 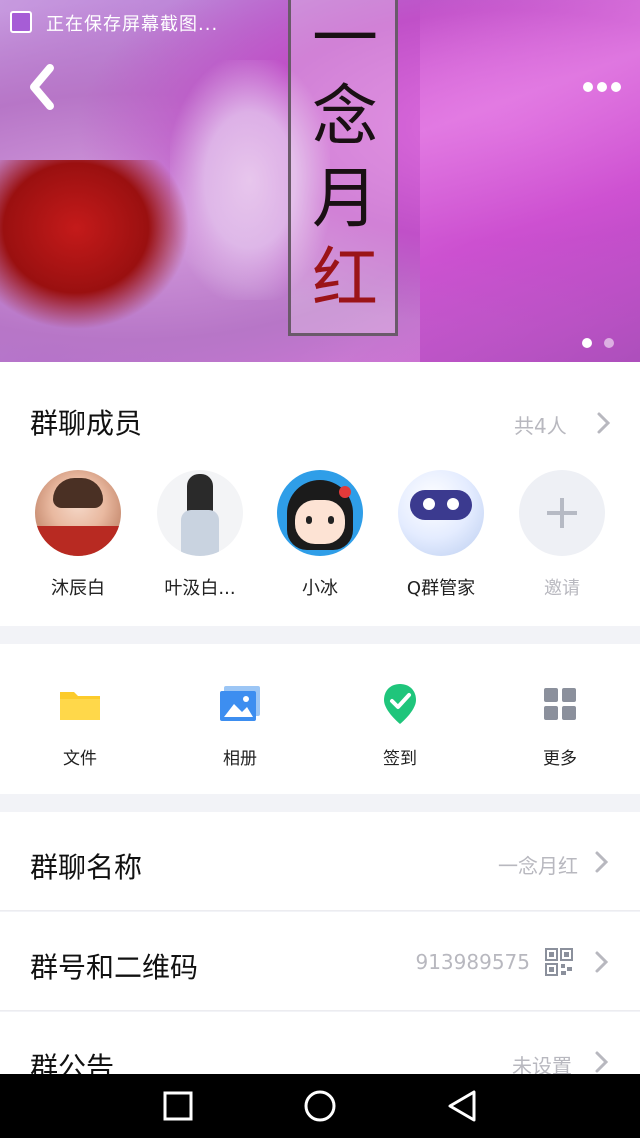 I want to click on tool-more: 更多, so click(x=560, y=725).